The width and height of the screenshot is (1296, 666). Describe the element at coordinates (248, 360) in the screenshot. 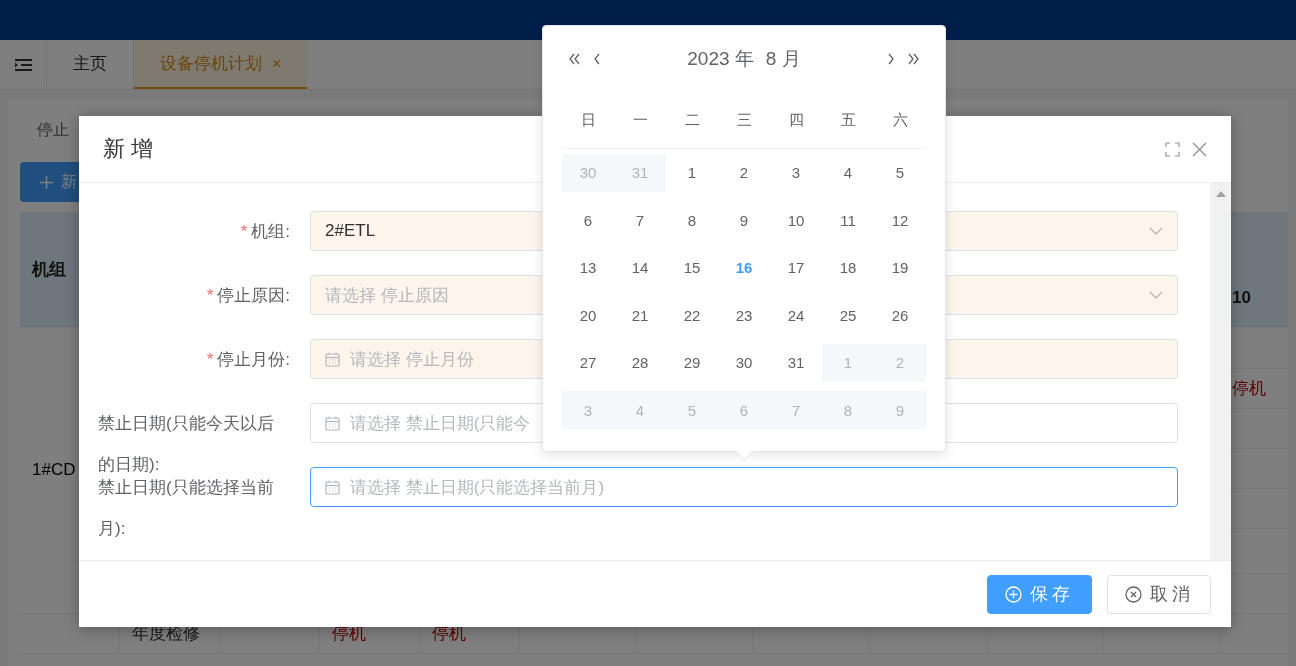

I see `field-label: * 停止月份:` at that location.